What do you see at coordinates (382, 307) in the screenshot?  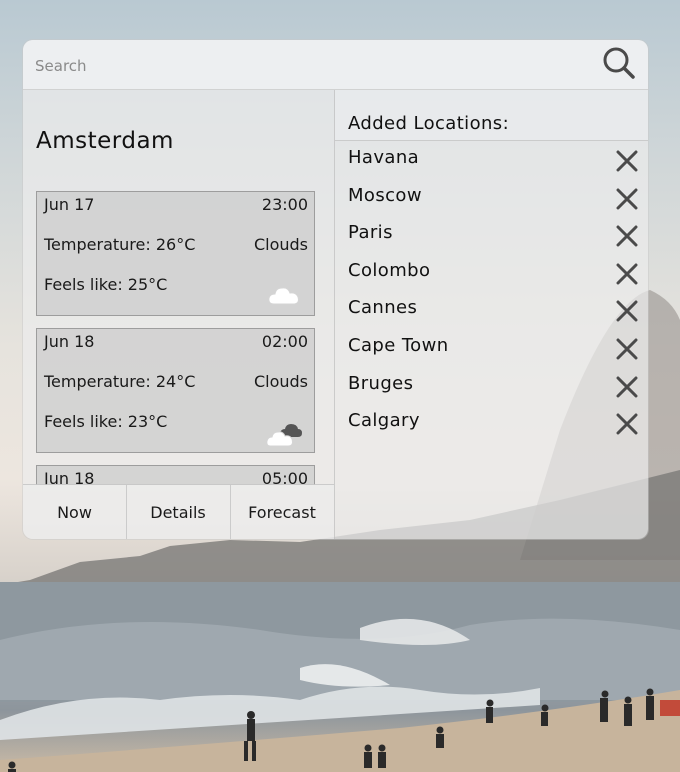 I see `location-name: Cannes` at bounding box center [382, 307].